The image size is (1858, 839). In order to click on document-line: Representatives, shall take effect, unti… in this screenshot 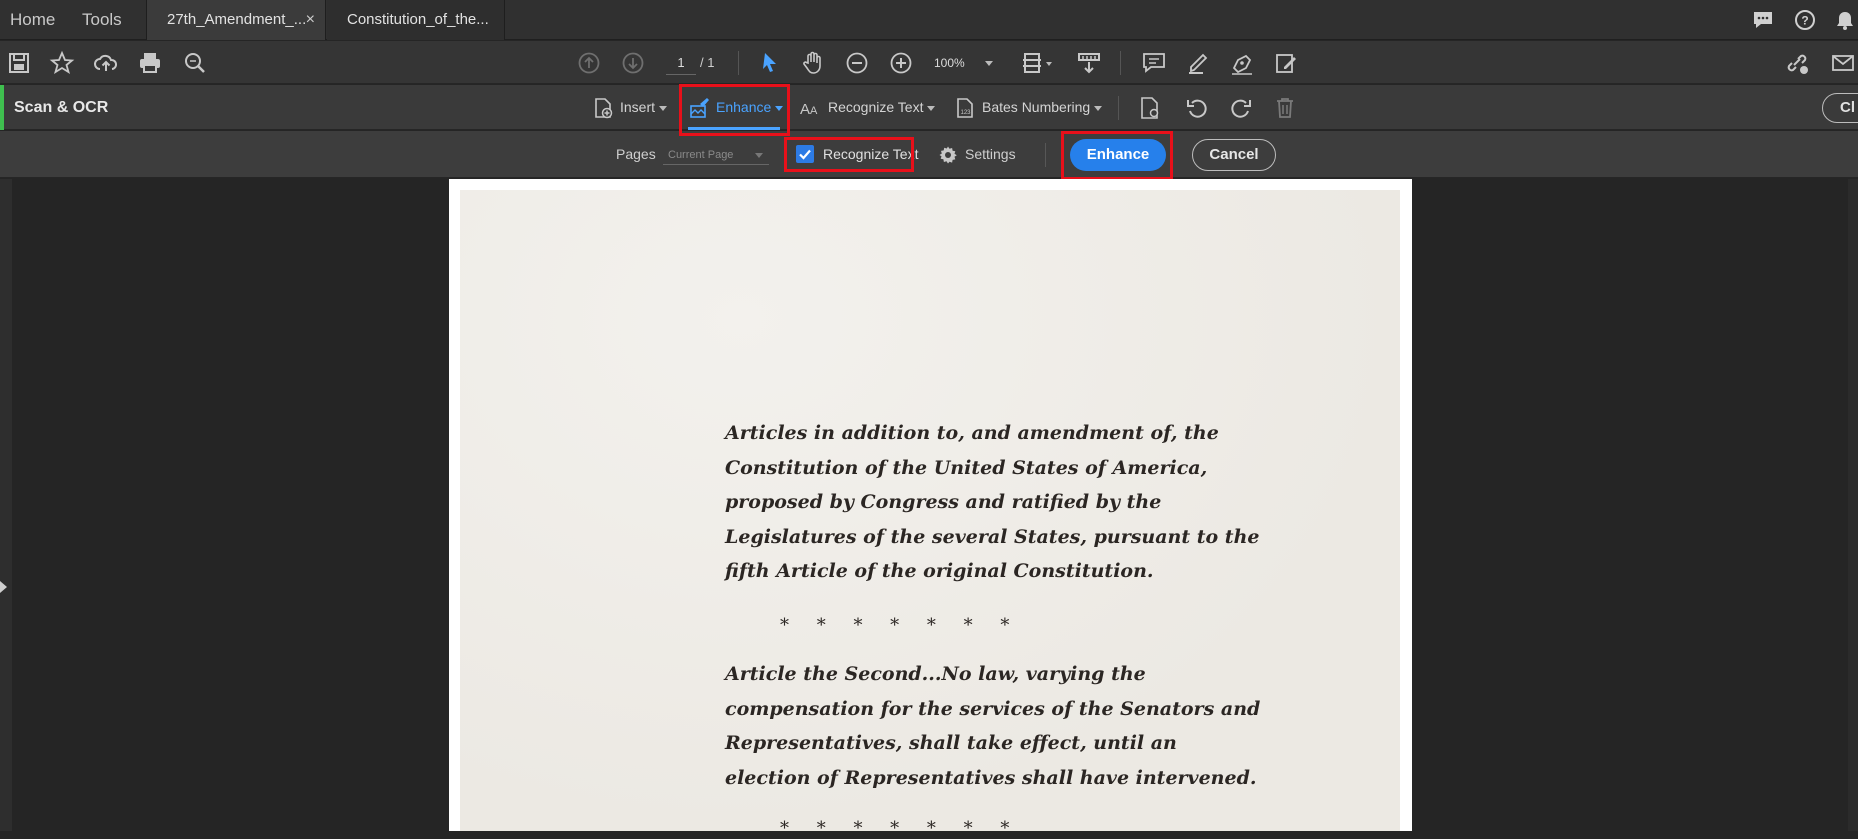, I will do `click(951, 743)`.